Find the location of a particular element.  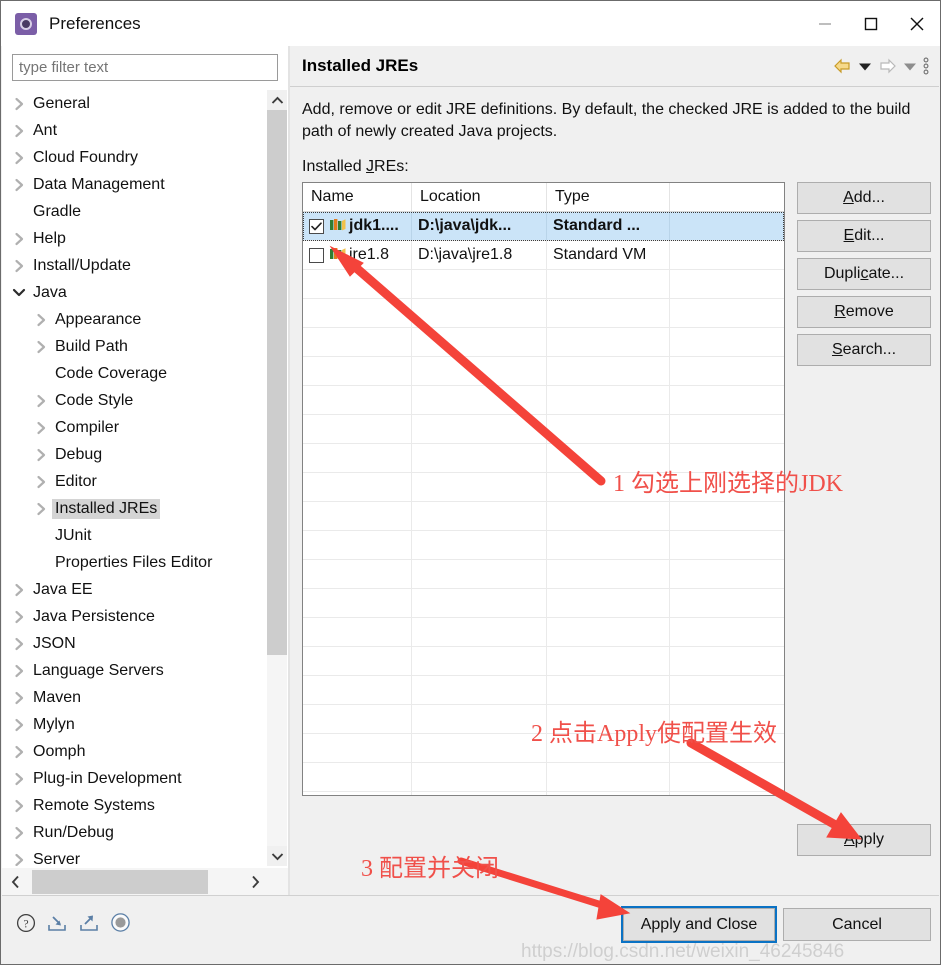

close-icon is located at coordinates (917, 23).